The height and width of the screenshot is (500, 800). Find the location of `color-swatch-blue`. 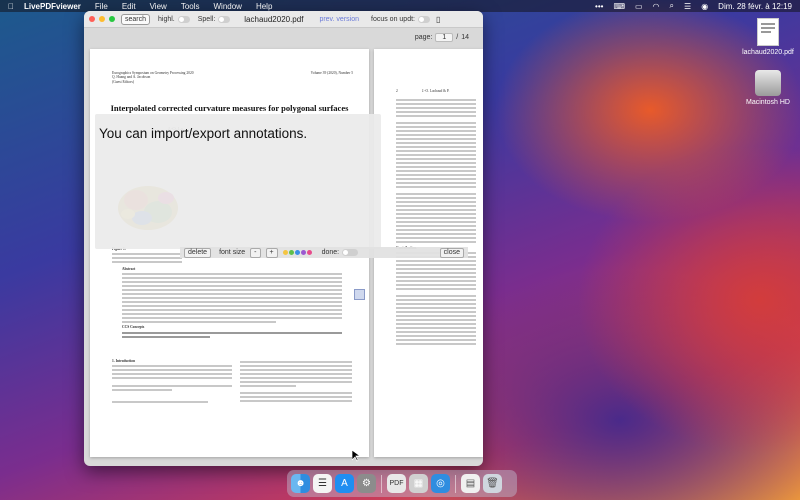

color-swatch-blue is located at coordinates (297, 252).